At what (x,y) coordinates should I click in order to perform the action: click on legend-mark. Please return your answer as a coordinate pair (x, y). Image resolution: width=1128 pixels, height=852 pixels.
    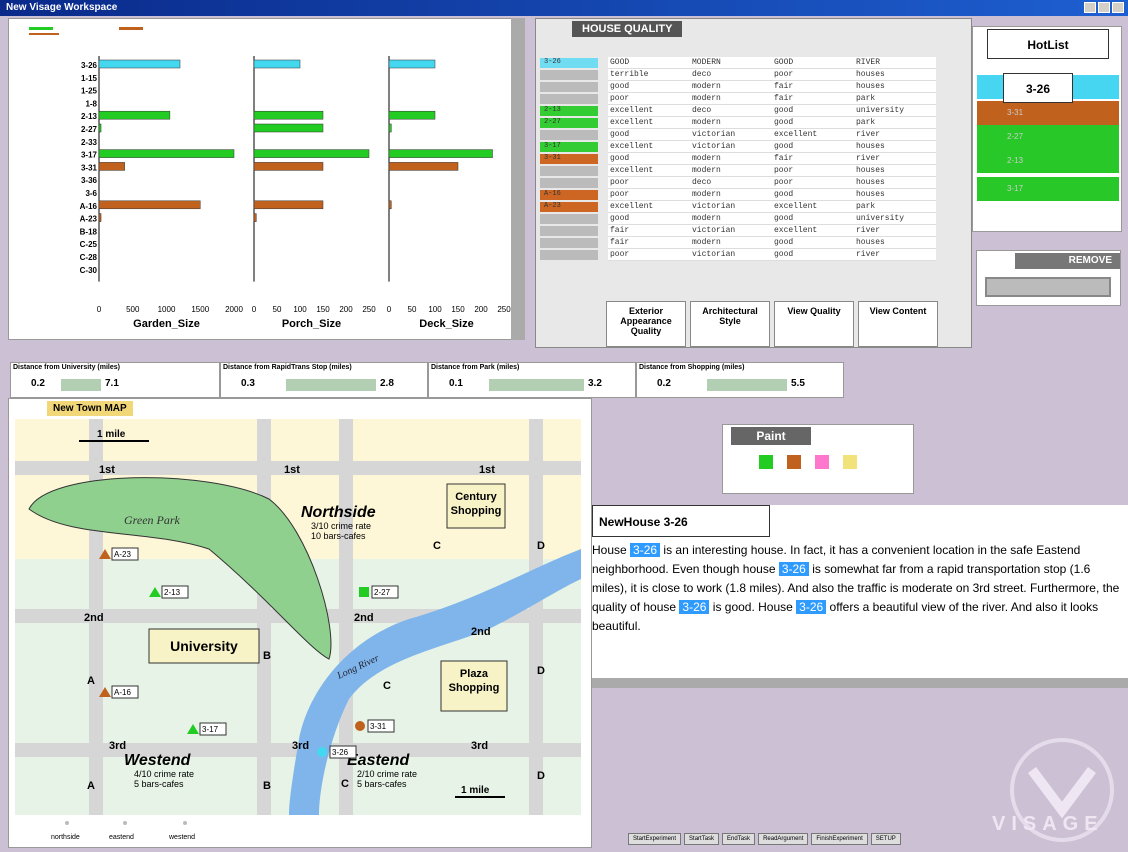
    Looking at the image, I should click on (41, 28).